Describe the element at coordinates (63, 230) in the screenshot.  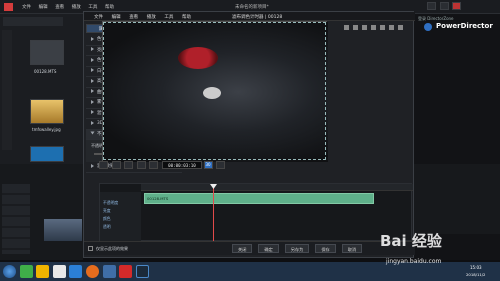
I see `timeline-clip` at that location.